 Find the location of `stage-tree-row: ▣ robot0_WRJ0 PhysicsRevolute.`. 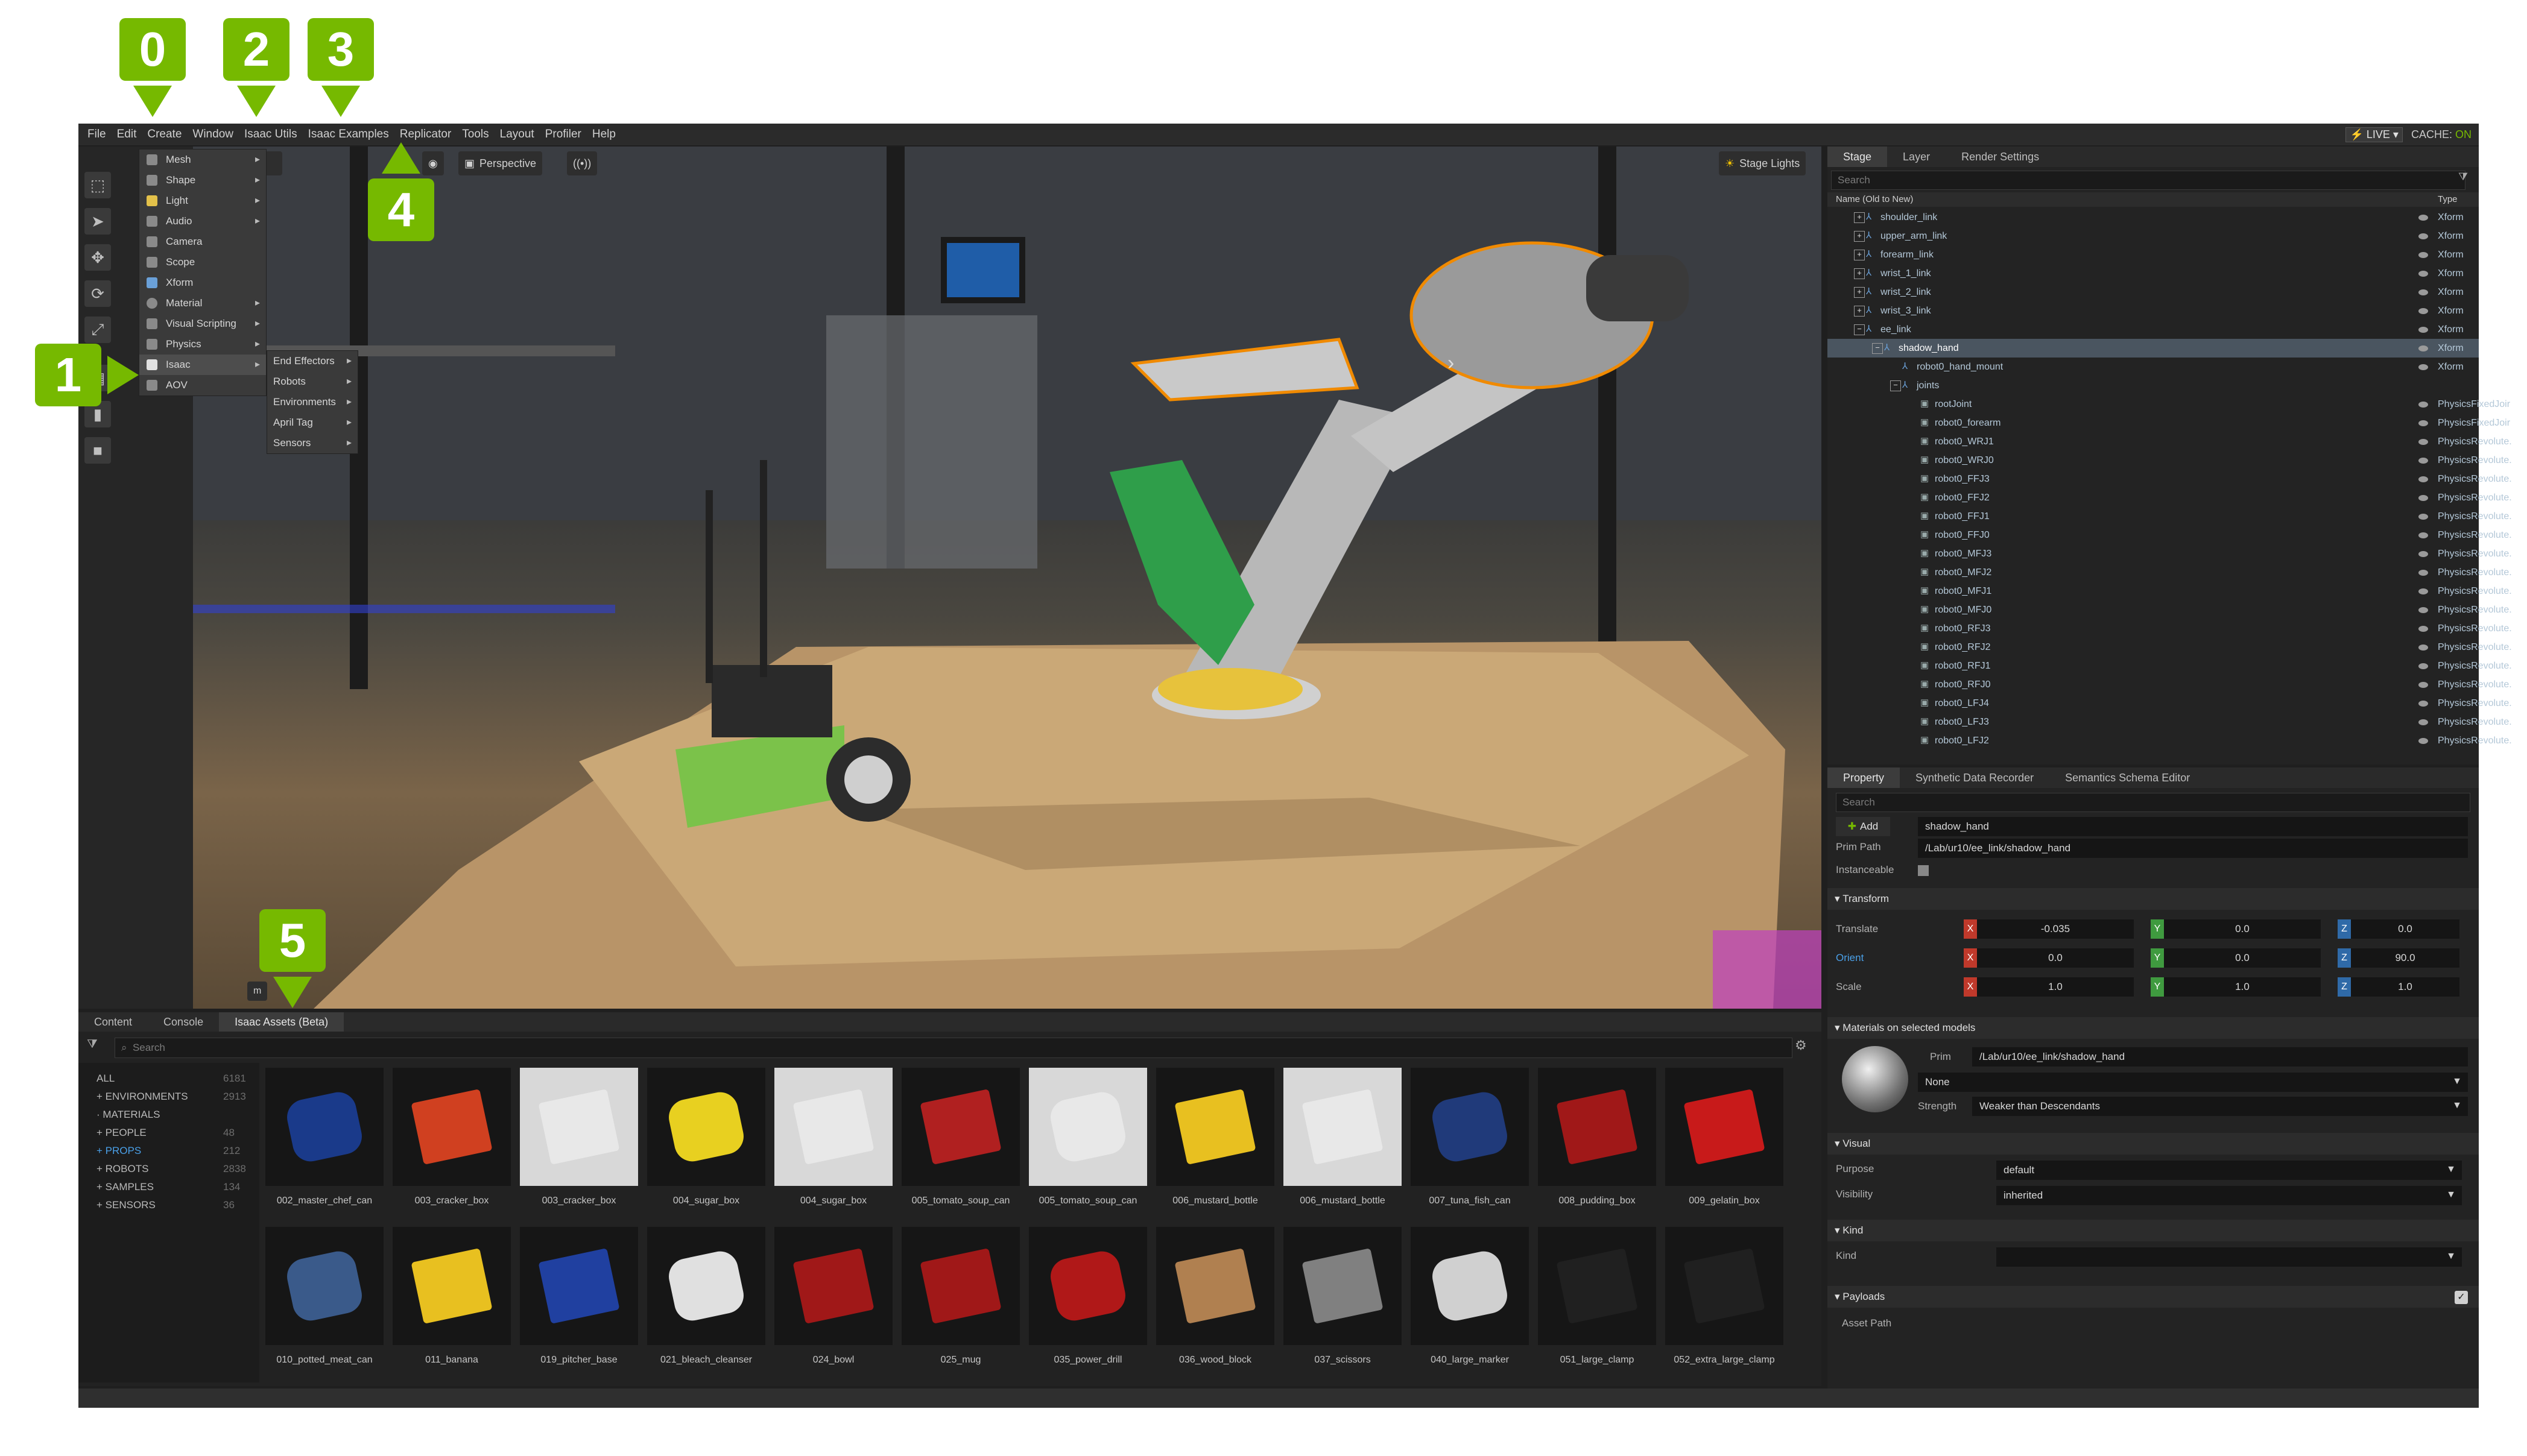

stage-tree-row: ▣ robot0_WRJ0 PhysicsRevolute. is located at coordinates (2169, 461).